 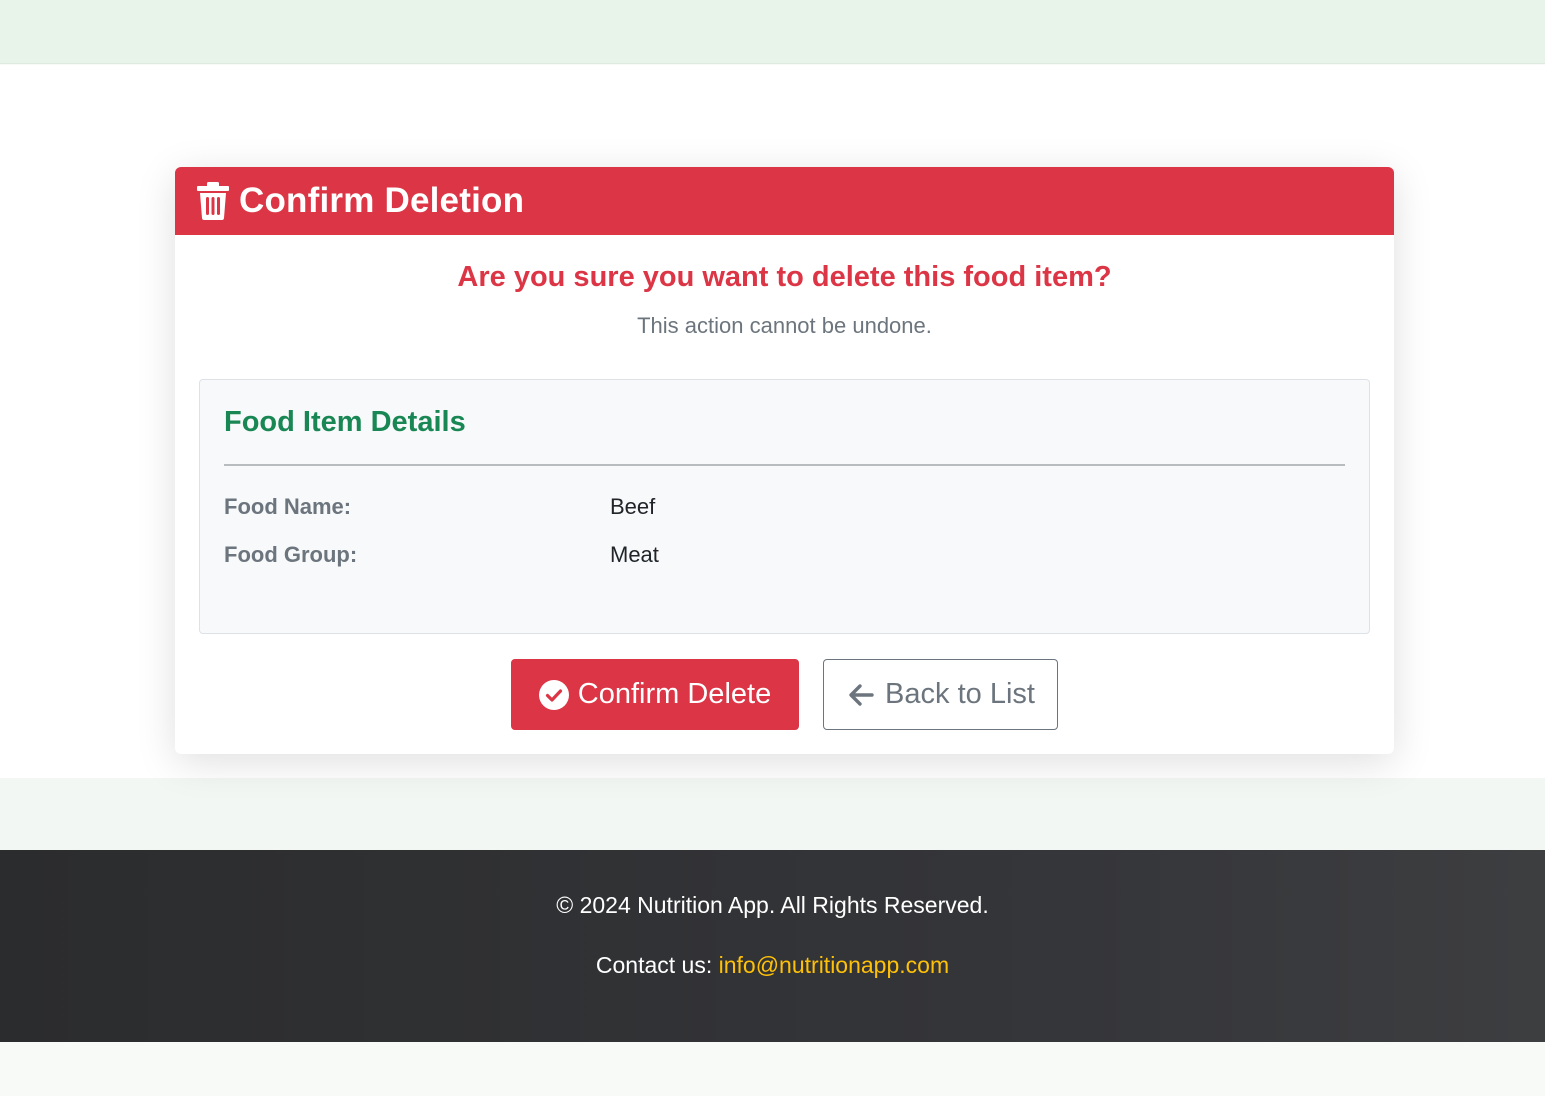 I want to click on food-group-label: Food Group:, so click(x=291, y=554).